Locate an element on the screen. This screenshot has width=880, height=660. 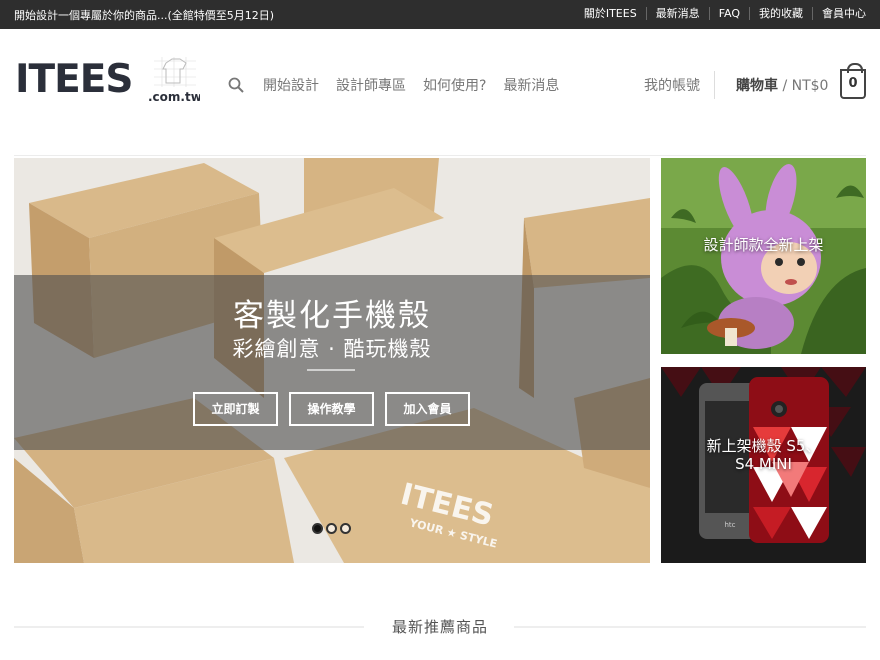
main-nav: 開始設計 設計師專區 如何使用? 最新消息 is located at coordinates (419, 85).